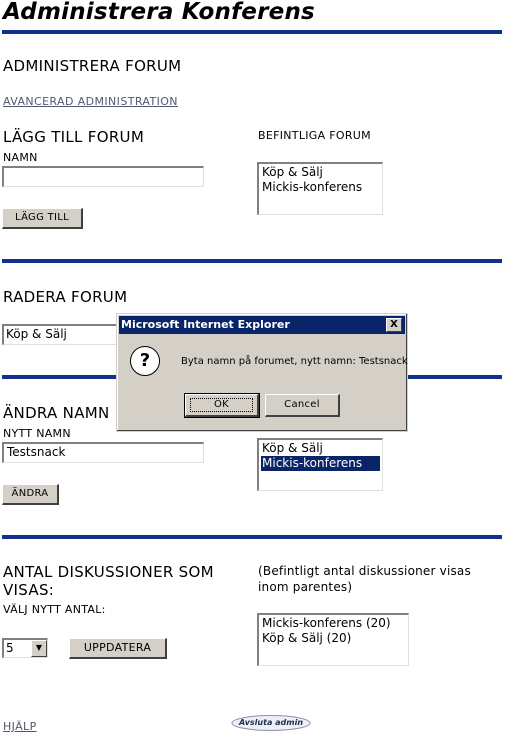 The height and width of the screenshot is (737, 508). Describe the element at coordinates (159, 12) in the screenshot. I see `page-title: Administrera Konferens` at that location.